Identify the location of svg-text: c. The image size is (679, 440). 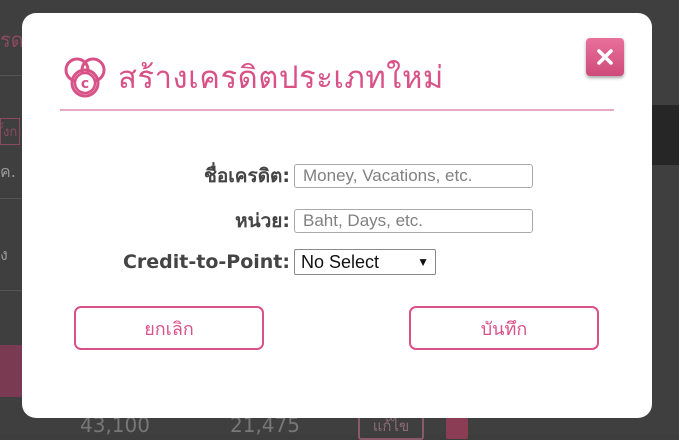
(85, 84).